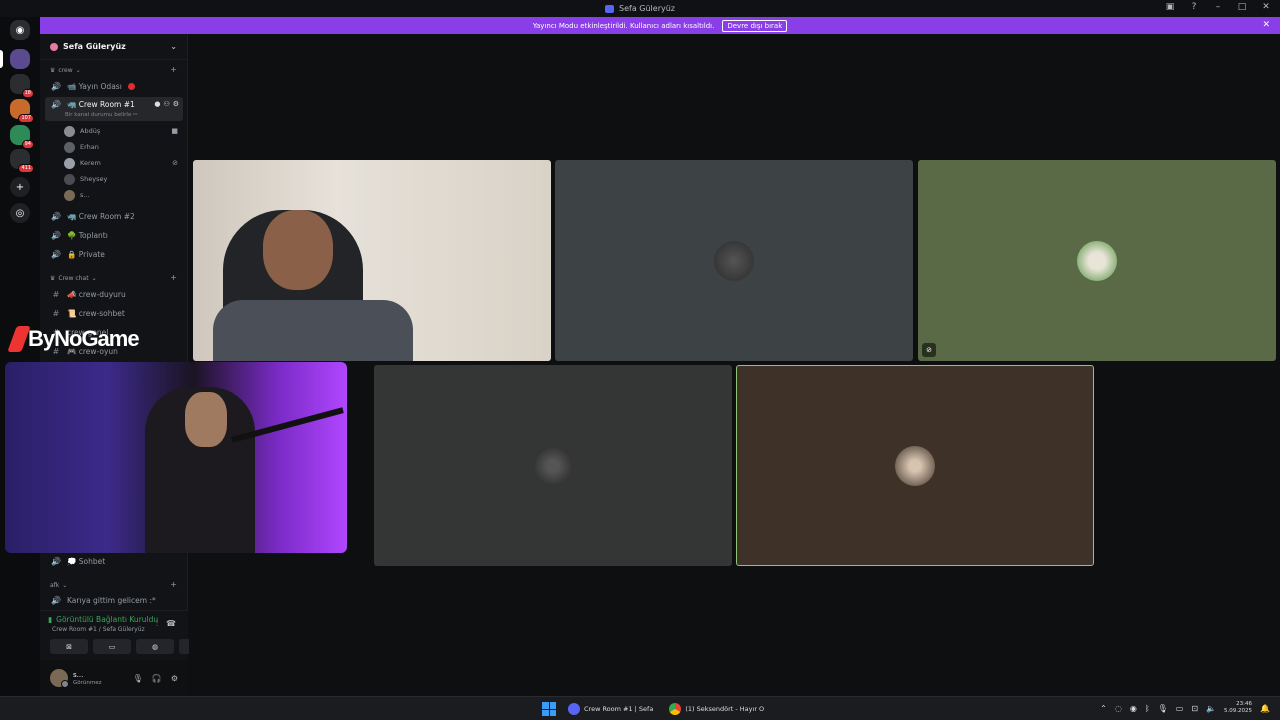  I want to click on inbox-icon: ▣, so click(1170, 7).